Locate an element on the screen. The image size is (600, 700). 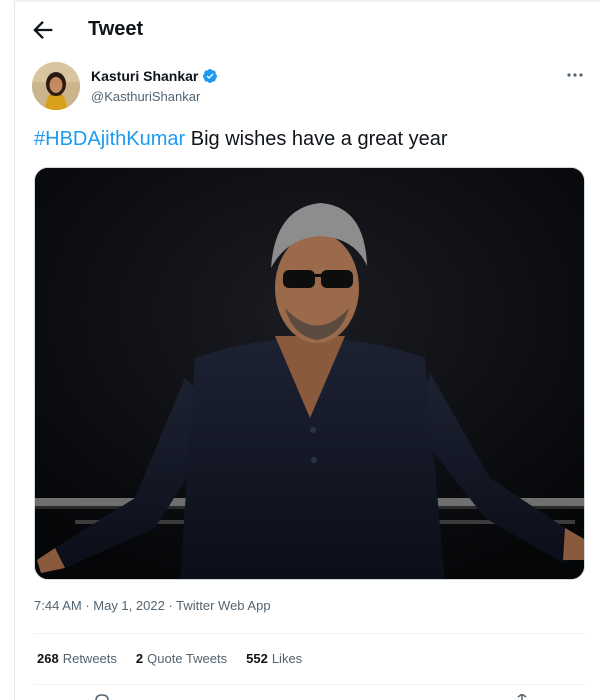
retweets-stat: 268 Retweets is located at coordinates (77, 658).